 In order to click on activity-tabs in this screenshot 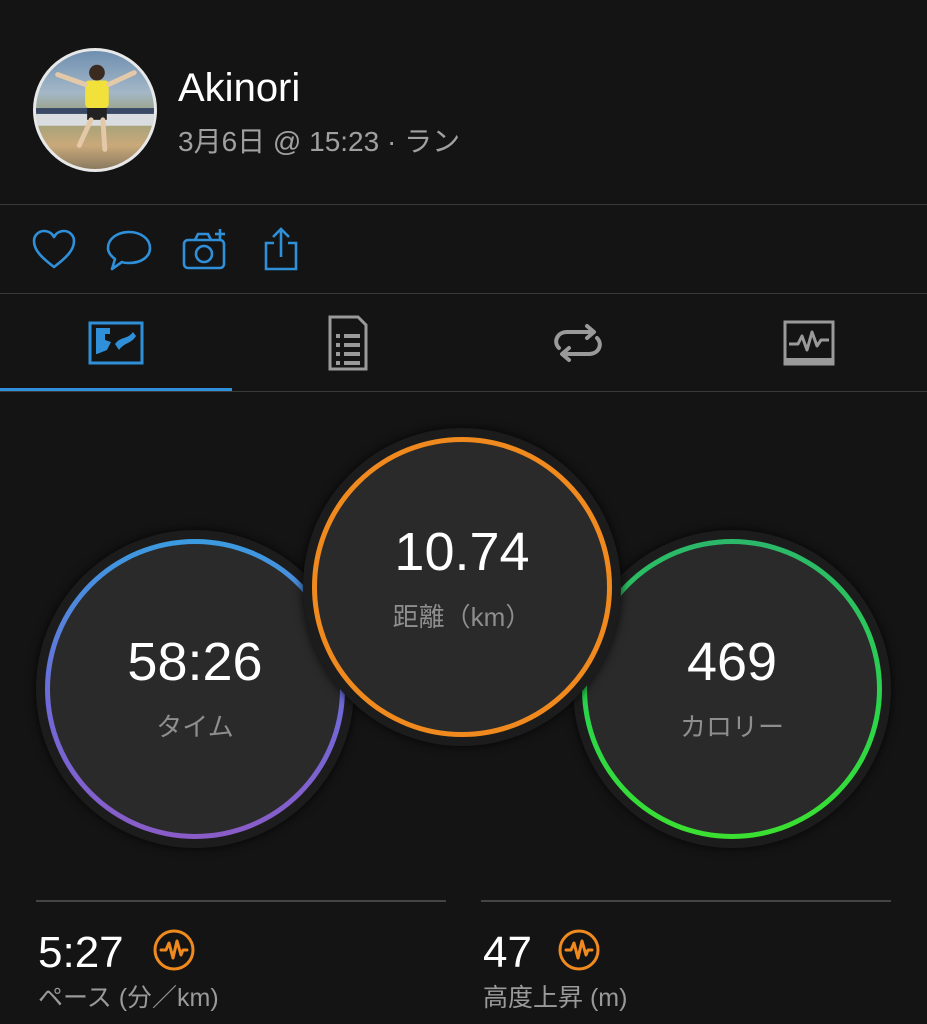, I will do `click(463, 343)`.